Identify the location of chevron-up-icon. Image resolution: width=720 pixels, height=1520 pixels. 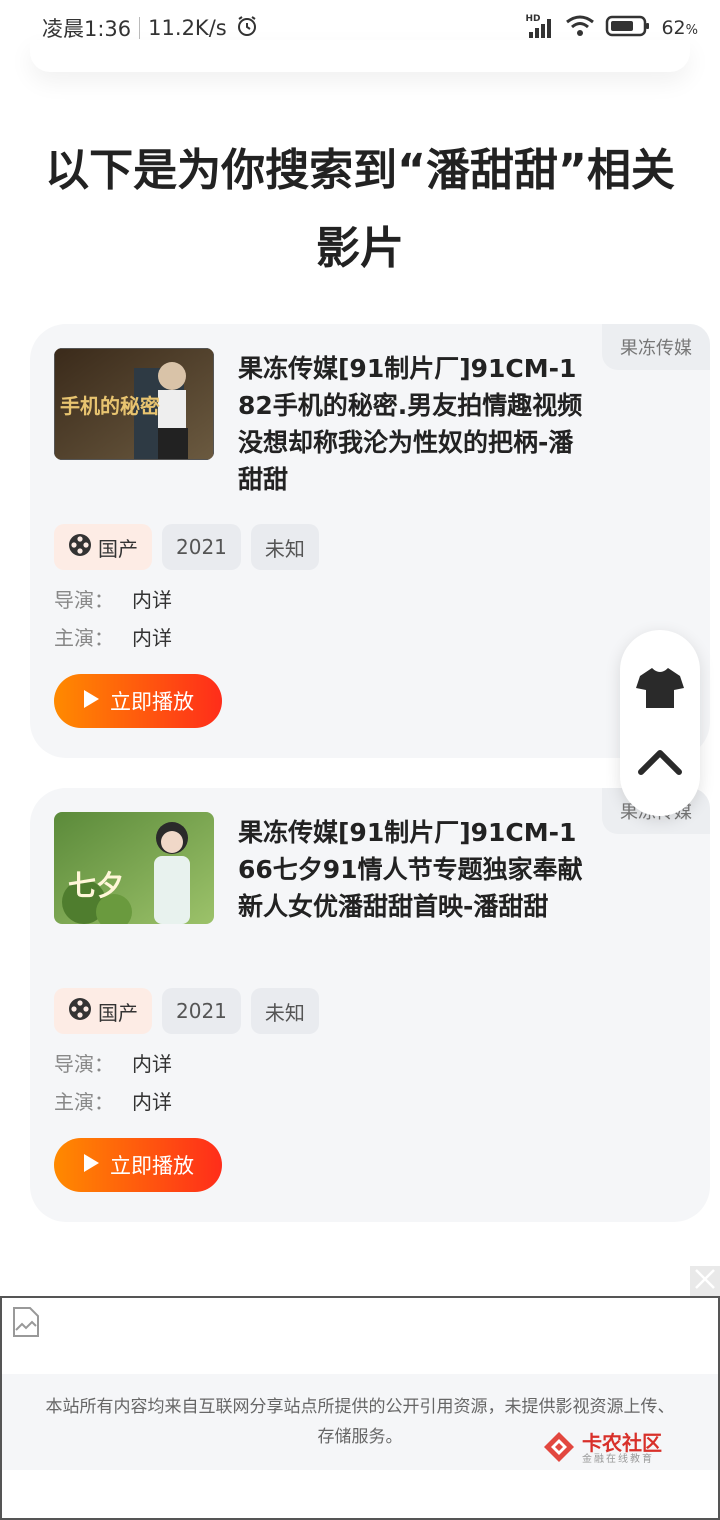
(660, 763).